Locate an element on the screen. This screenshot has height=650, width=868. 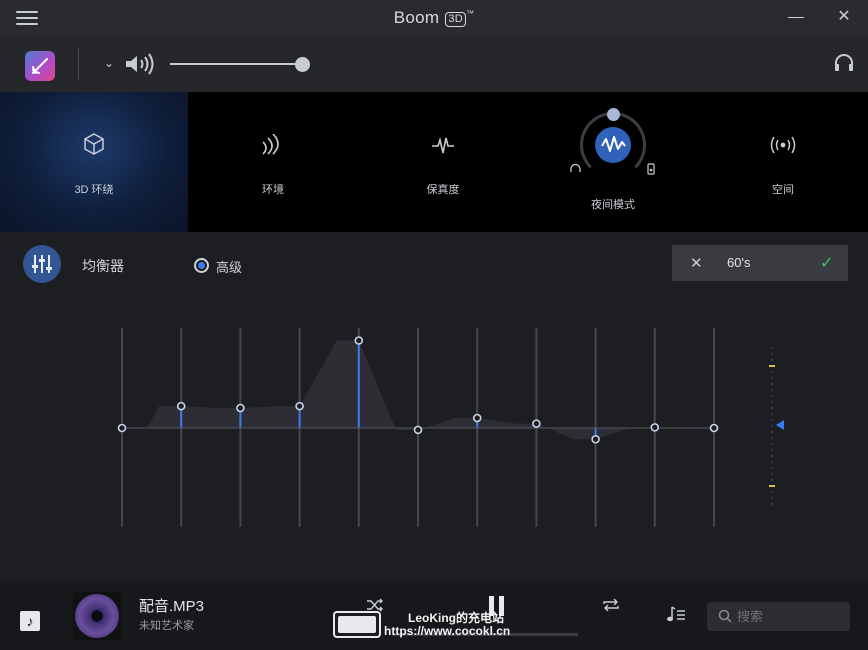
app-title-text: Boom is located at coordinates (416, 17).